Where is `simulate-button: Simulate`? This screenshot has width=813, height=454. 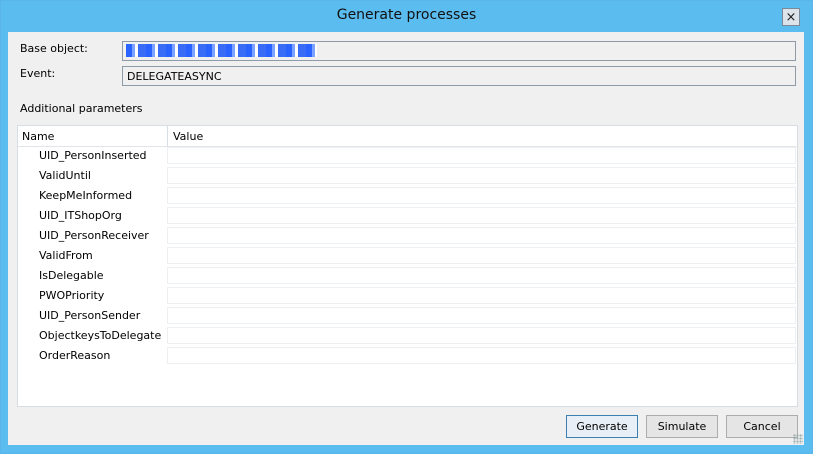 simulate-button: Simulate is located at coordinates (682, 426).